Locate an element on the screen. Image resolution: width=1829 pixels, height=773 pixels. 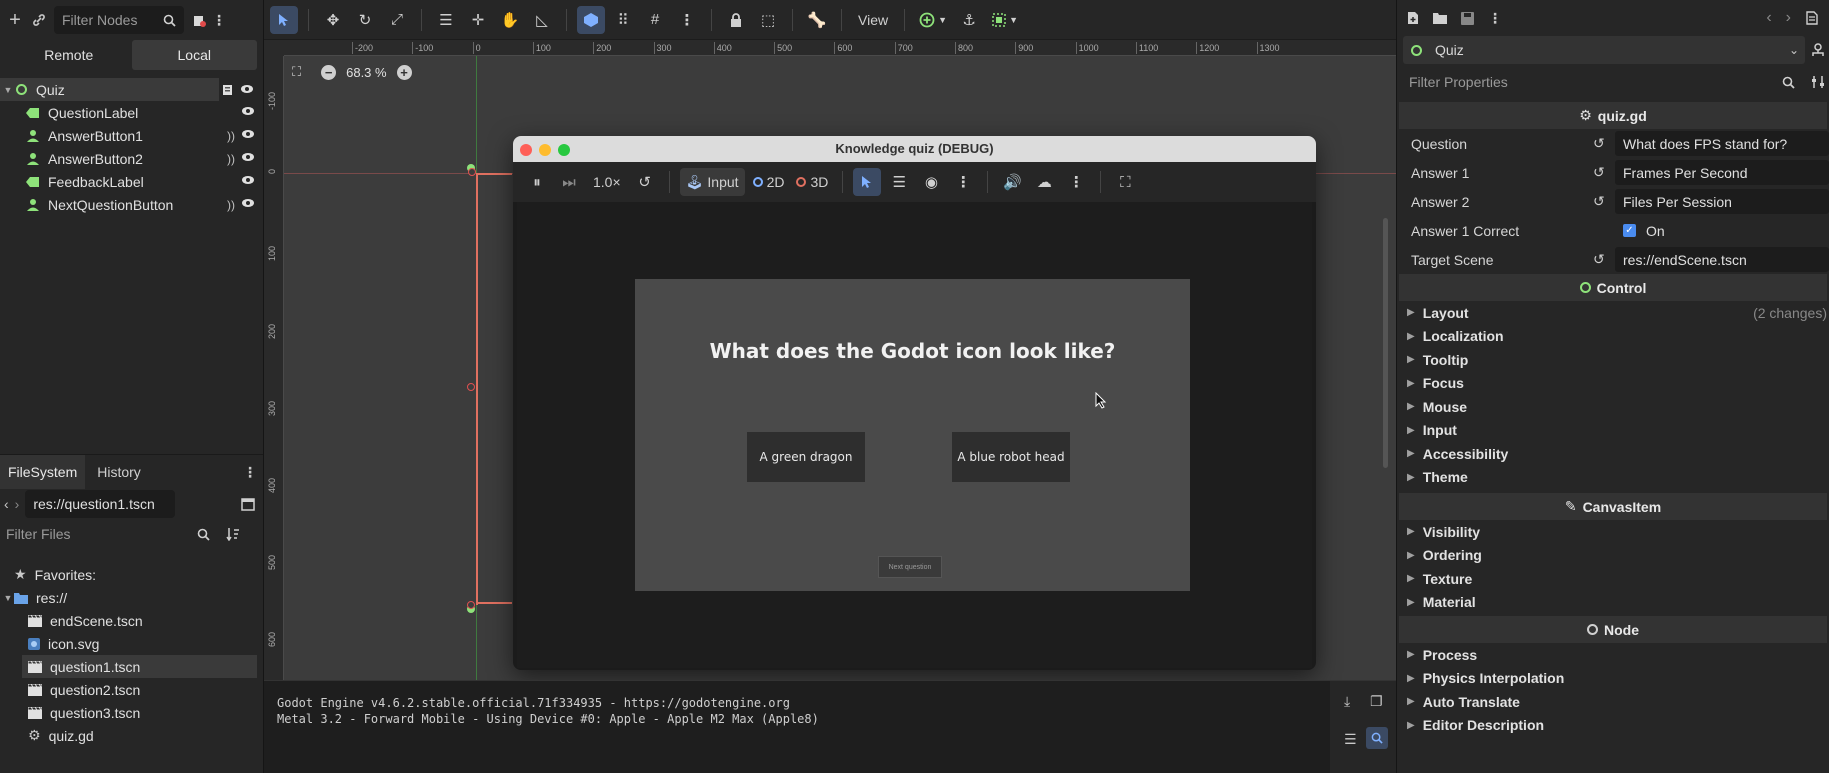
reset-speed-icon: ↺ is located at coordinates (645, 182).